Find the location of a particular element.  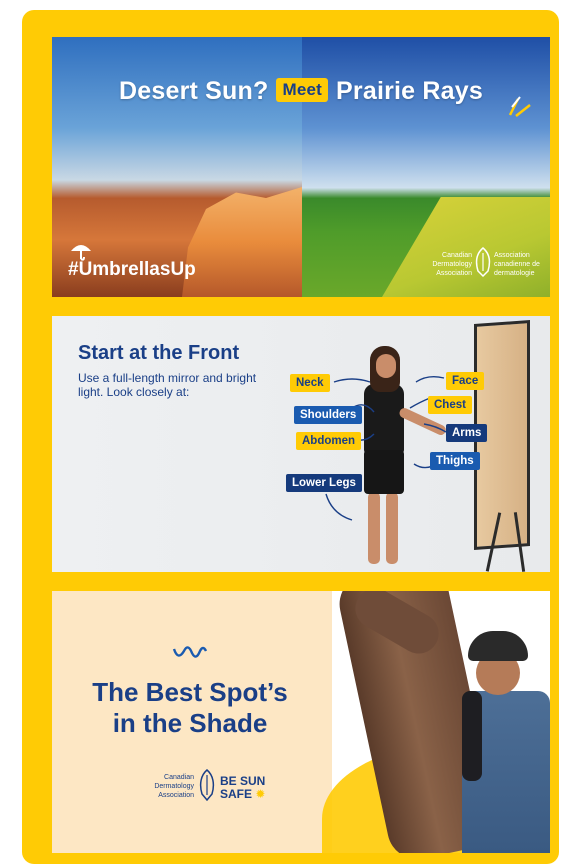

label-neck: Neck is located at coordinates (310, 383).